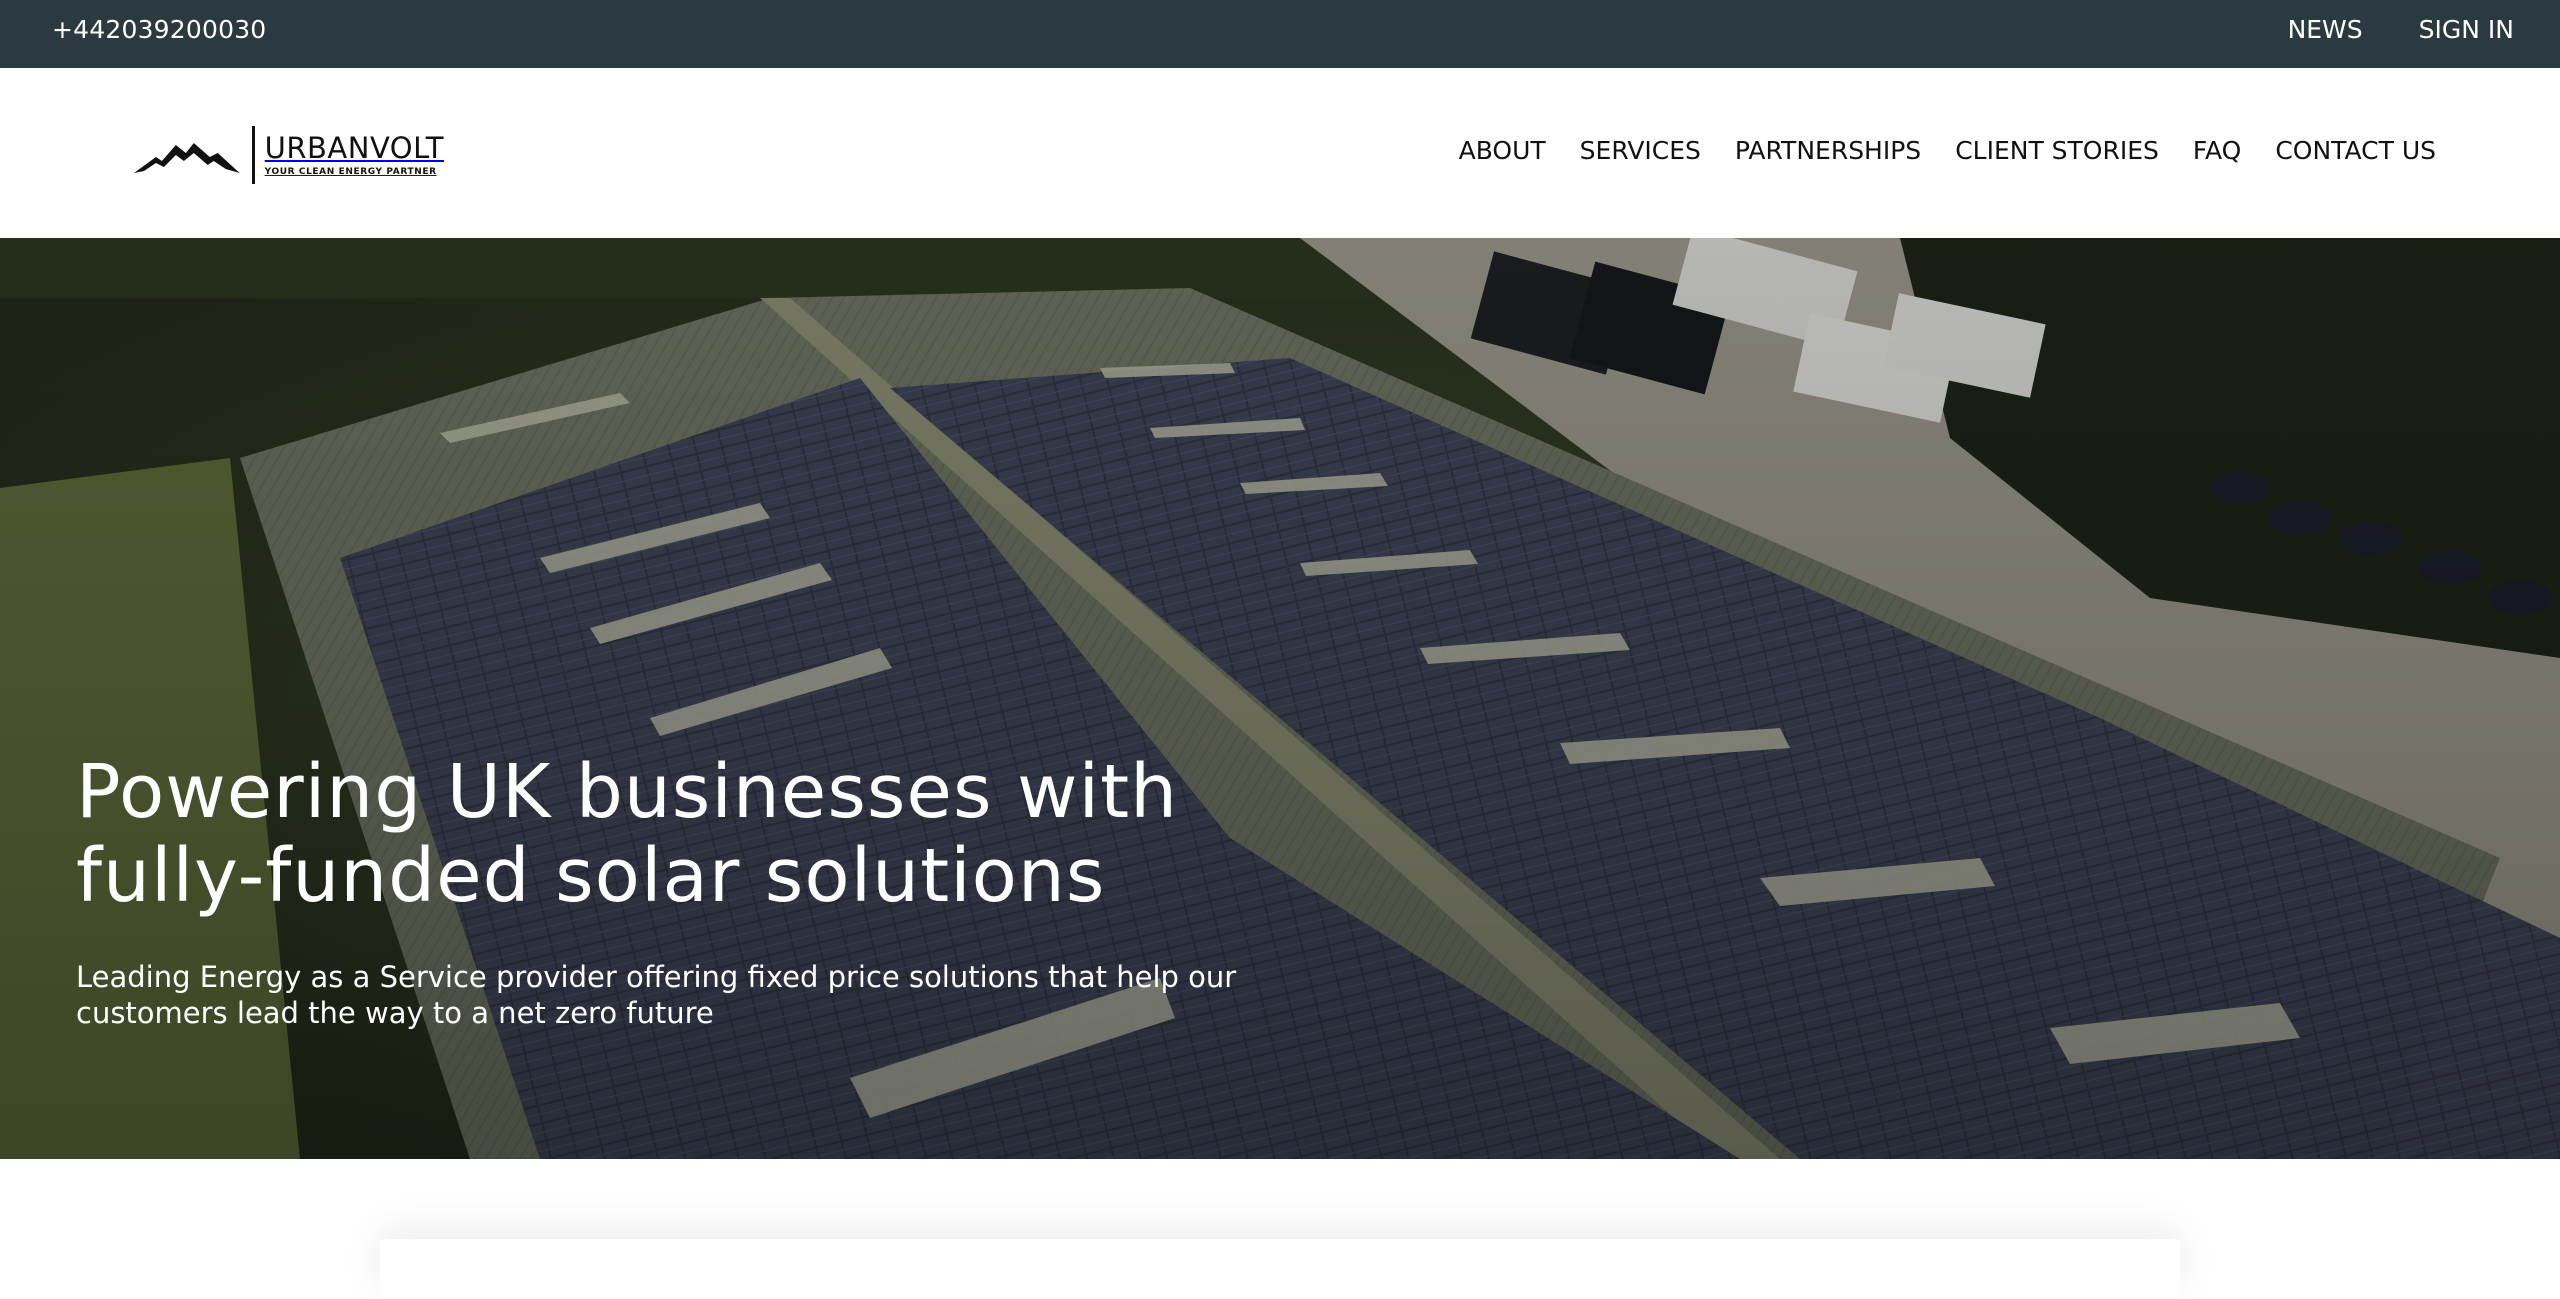 The width and height of the screenshot is (2560, 1299). What do you see at coordinates (2325, 29) in the screenshot?
I see `news-link: NEWS` at bounding box center [2325, 29].